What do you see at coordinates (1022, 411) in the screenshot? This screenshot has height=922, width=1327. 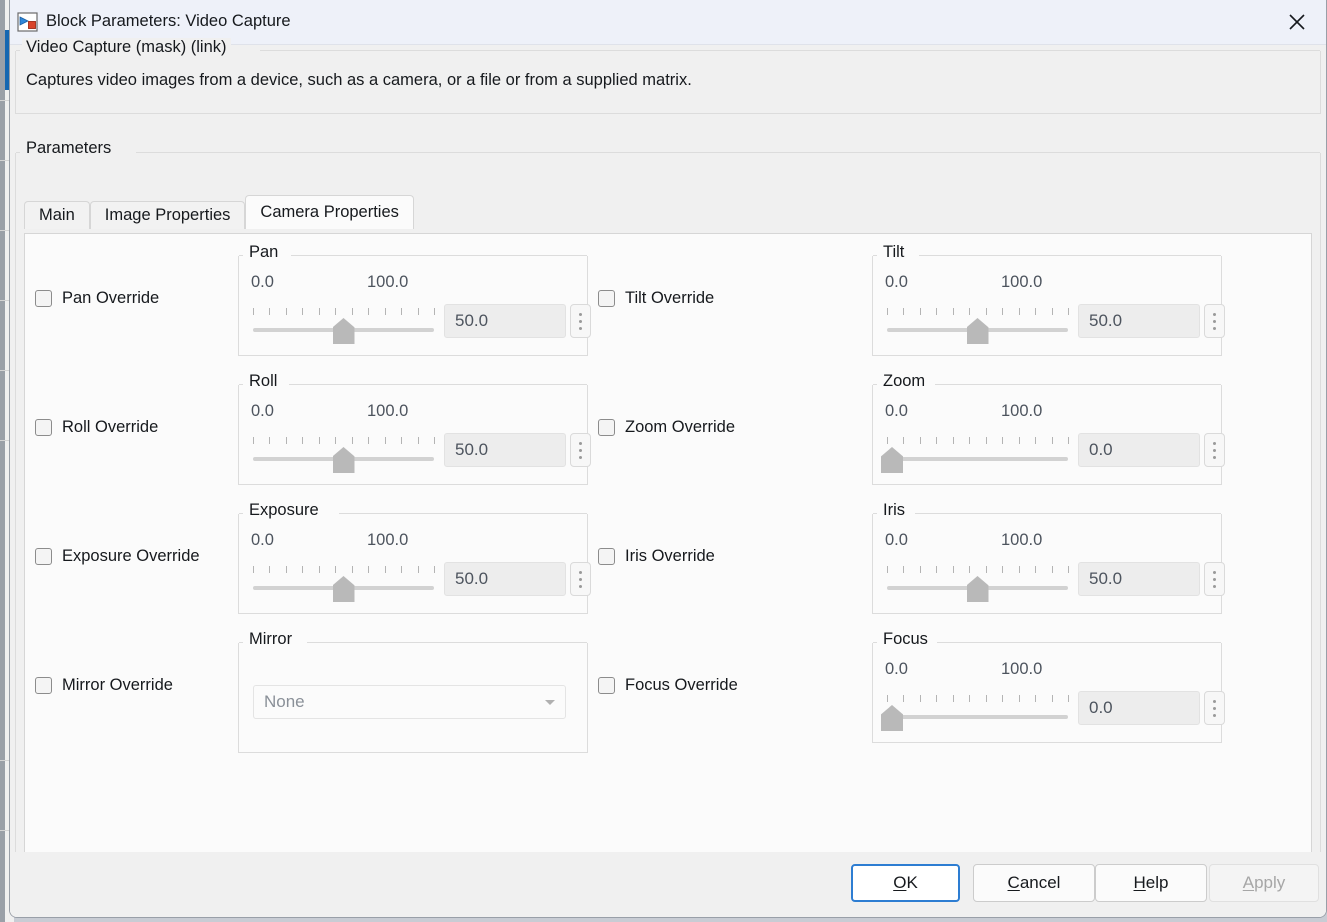 I see `zoom-max-label: 100.0` at bounding box center [1022, 411].